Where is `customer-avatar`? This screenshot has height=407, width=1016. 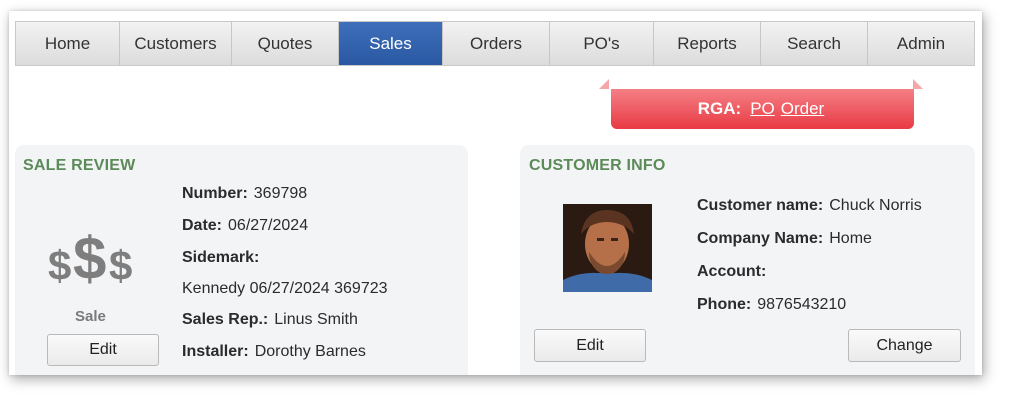
customer-avatar is located at coordinates (607, 248).